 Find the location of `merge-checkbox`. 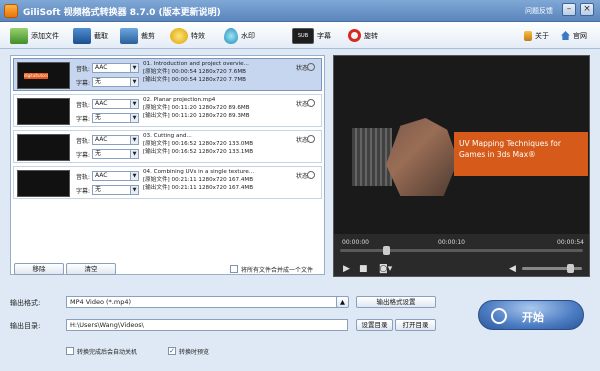

merge-checkbox is located at coordinates (234, 269).